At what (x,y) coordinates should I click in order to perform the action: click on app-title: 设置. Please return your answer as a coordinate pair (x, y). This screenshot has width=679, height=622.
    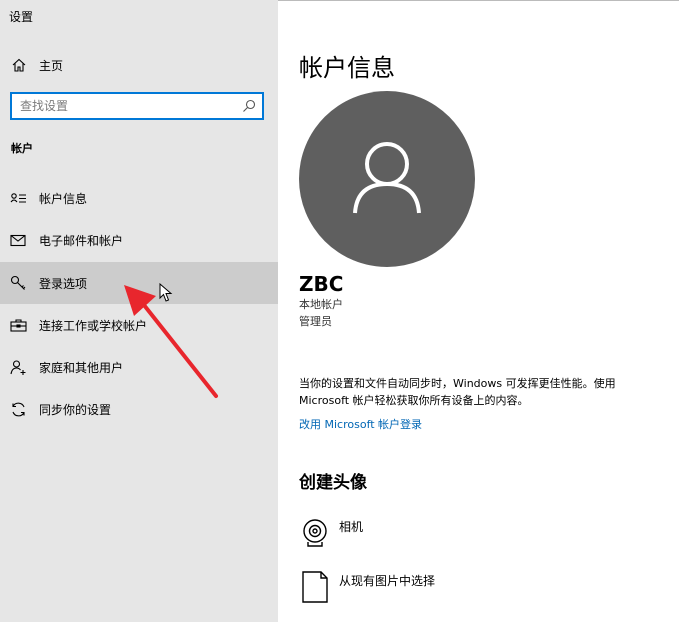
    Looking at the image, I should click on (21, 17).